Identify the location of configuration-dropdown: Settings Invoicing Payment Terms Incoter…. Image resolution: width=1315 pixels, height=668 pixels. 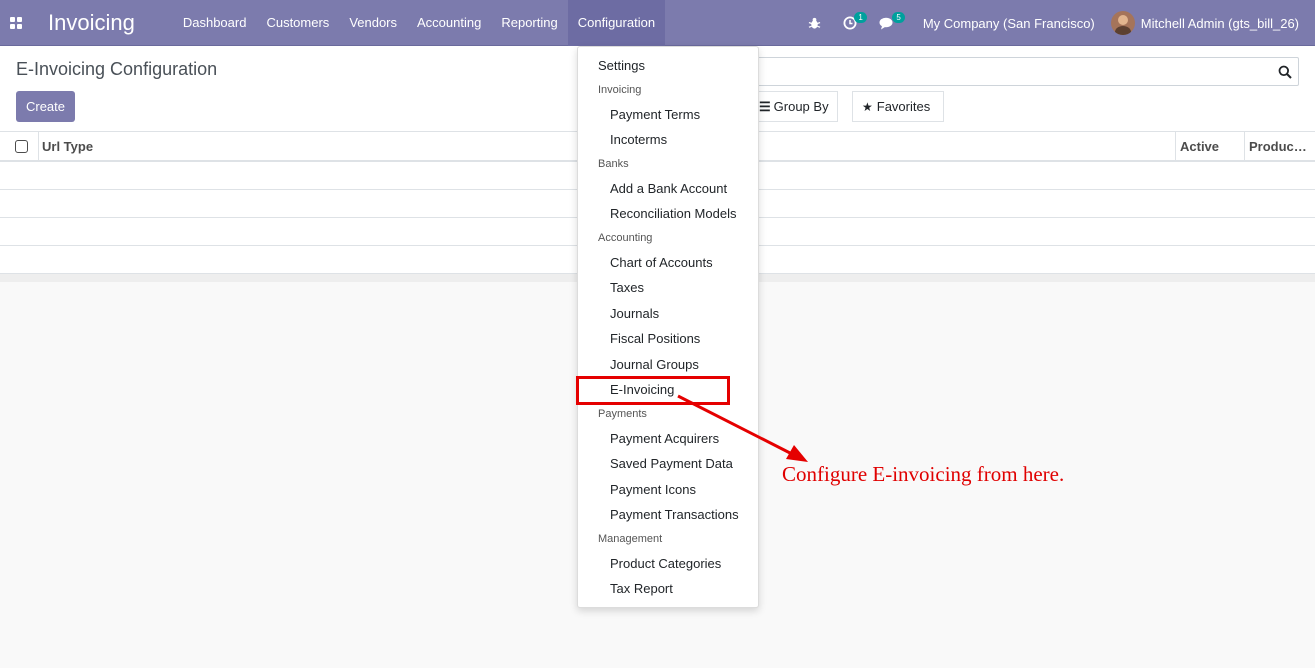
(668, 327).